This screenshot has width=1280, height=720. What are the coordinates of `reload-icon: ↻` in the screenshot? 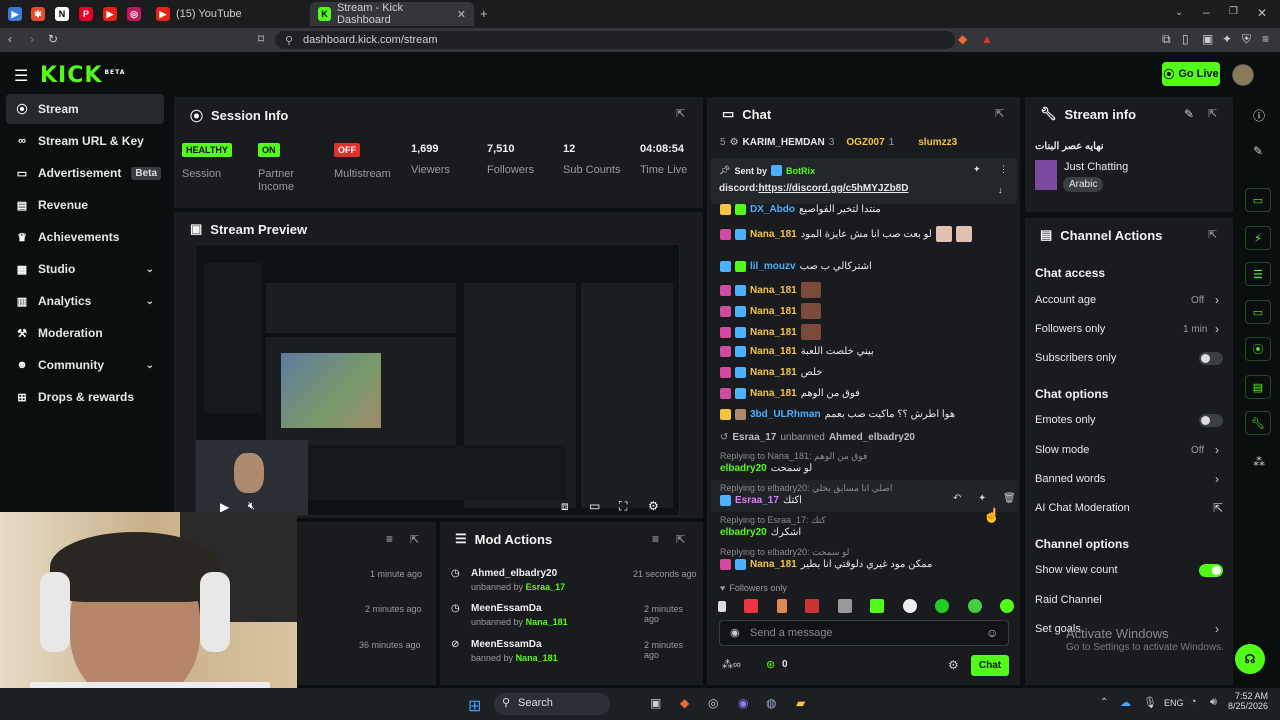 It's located at (53, 39).